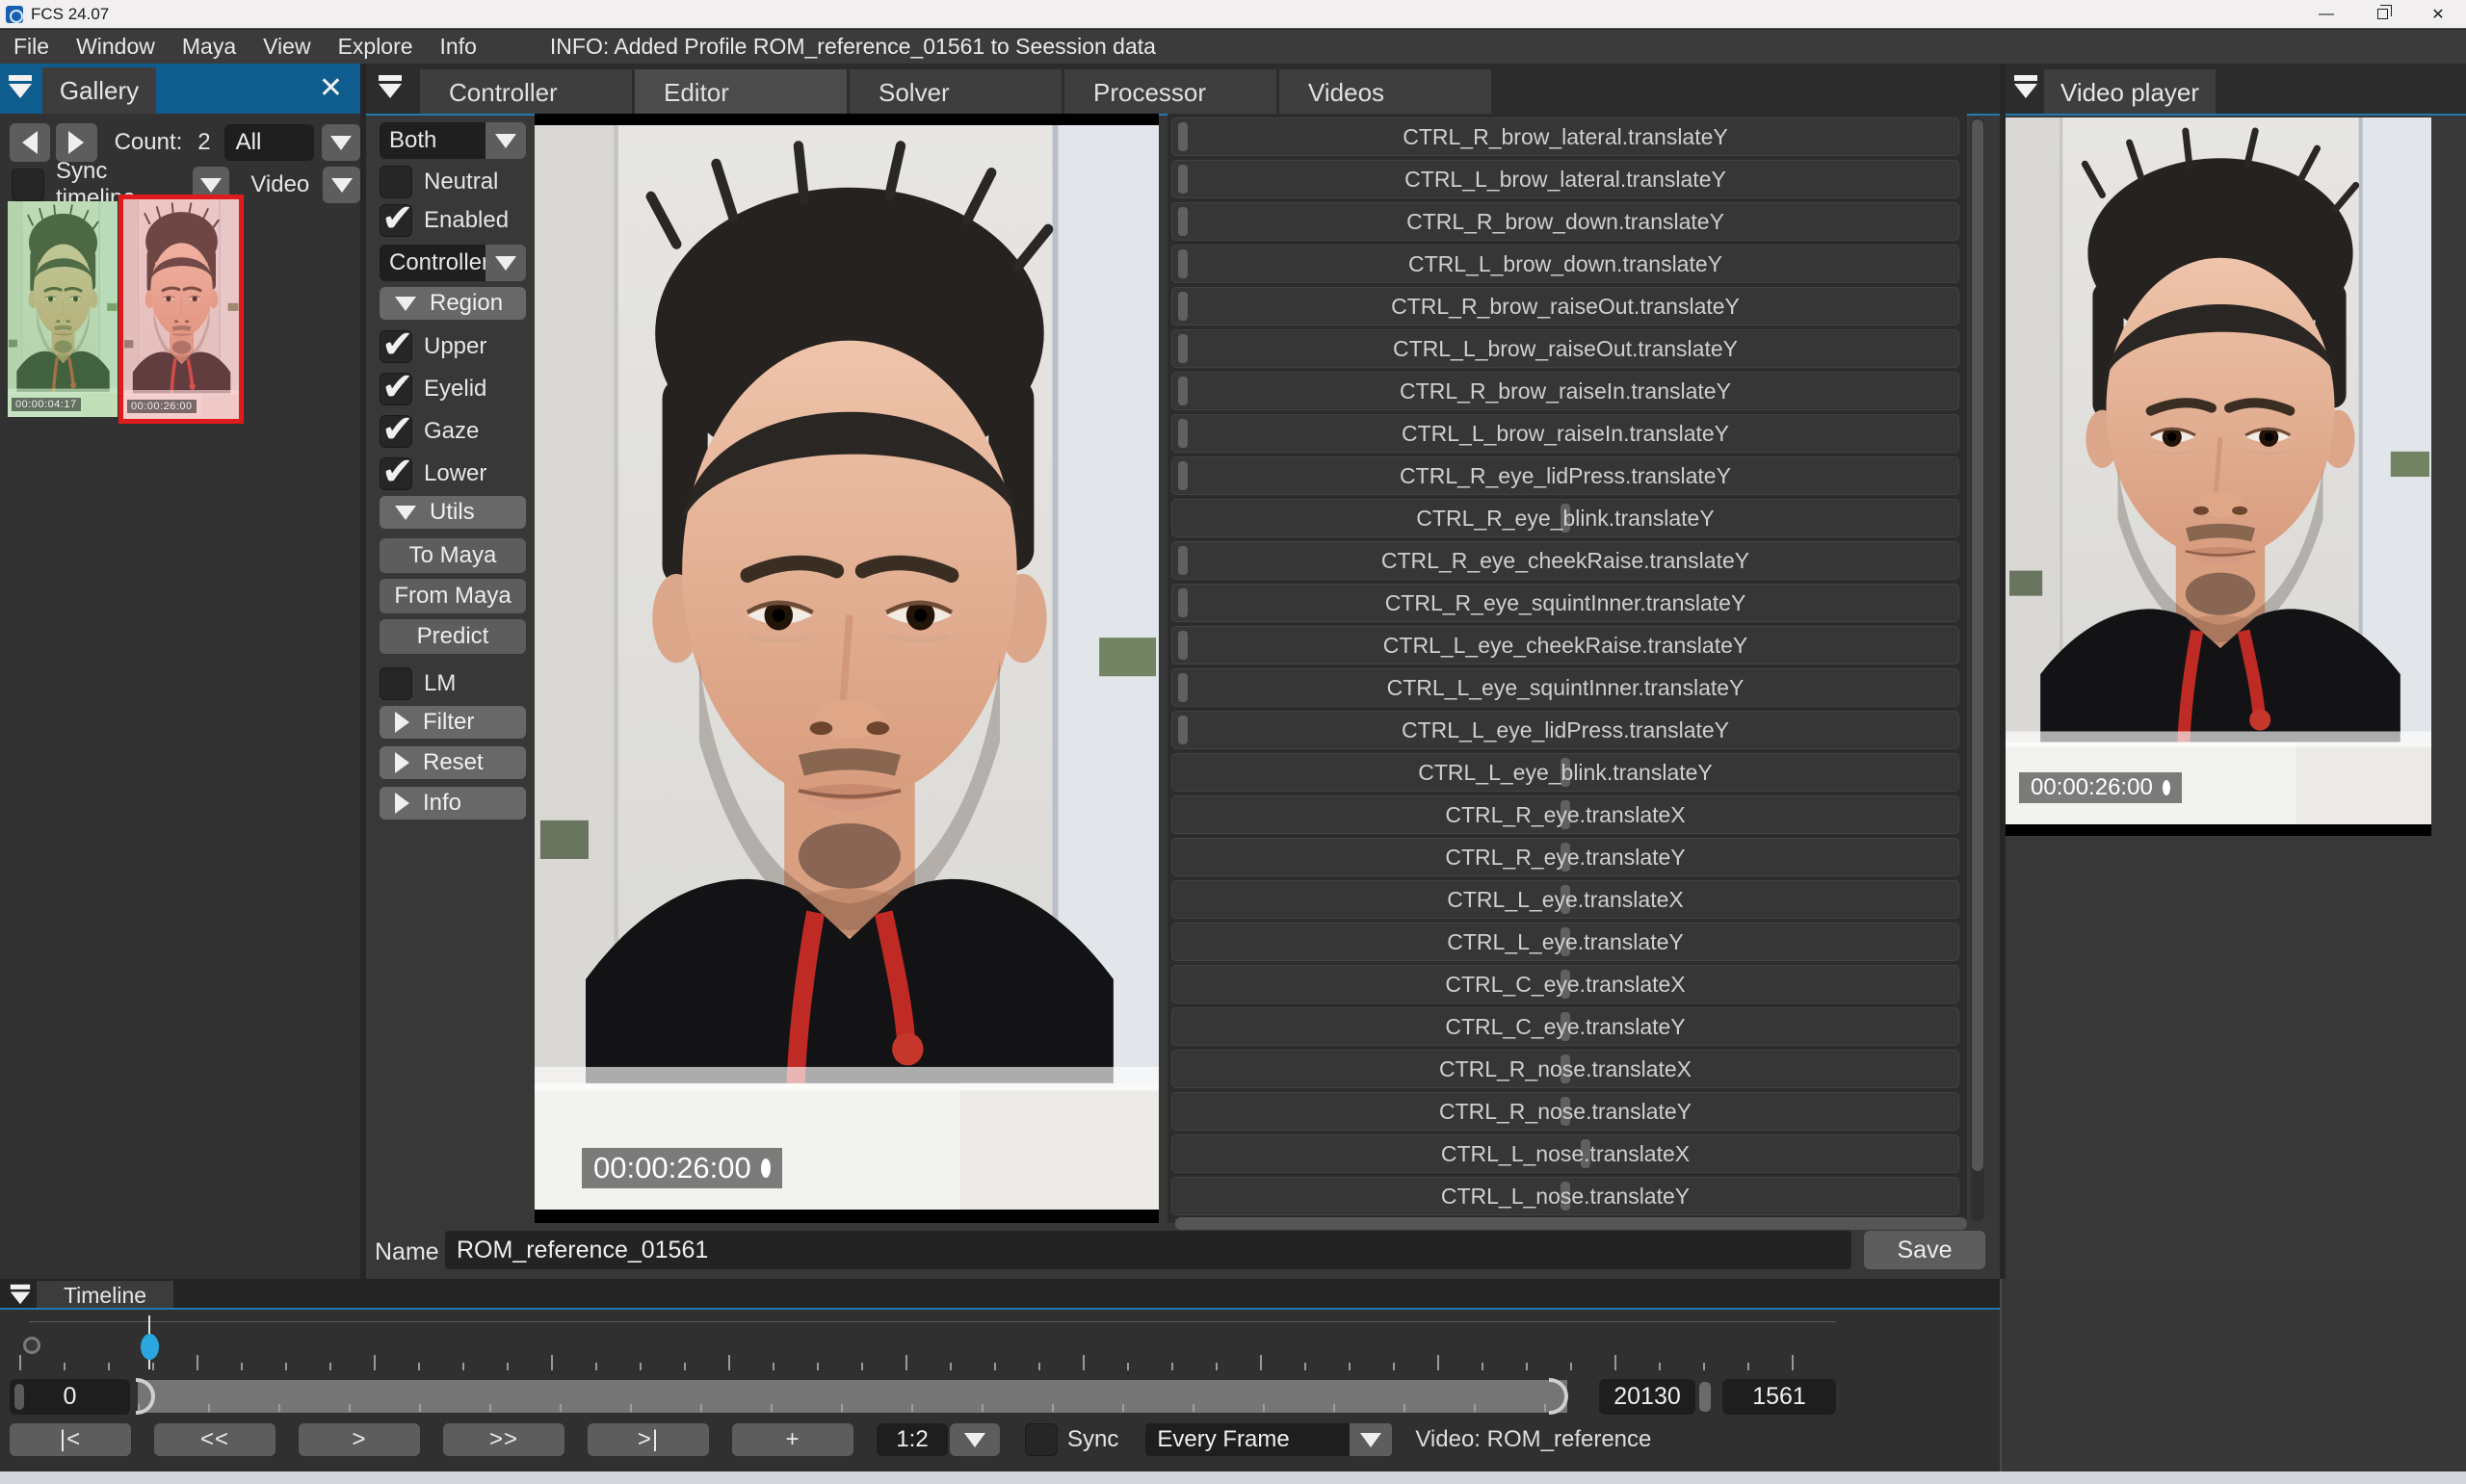 The width and height of the screenshot is (2466, 1484). I want to click on control-slider-row: CTRL_R_brow_lateral.translateY, so click(1565, 137).